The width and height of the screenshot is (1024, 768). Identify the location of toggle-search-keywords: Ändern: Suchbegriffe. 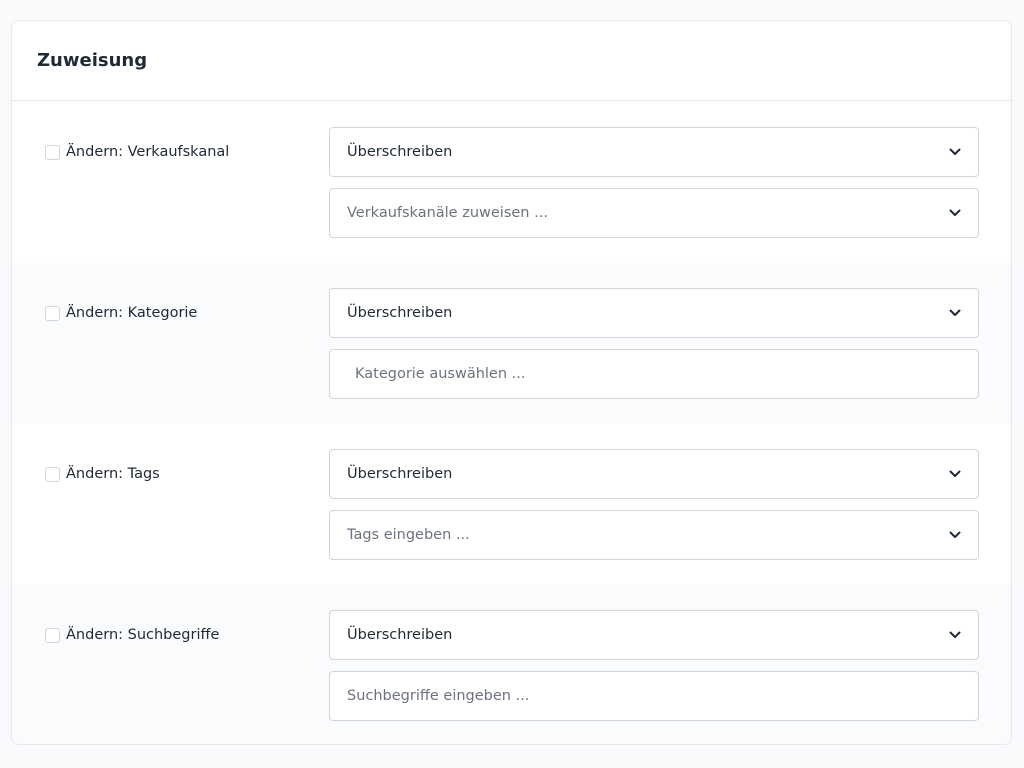
(132, 635).